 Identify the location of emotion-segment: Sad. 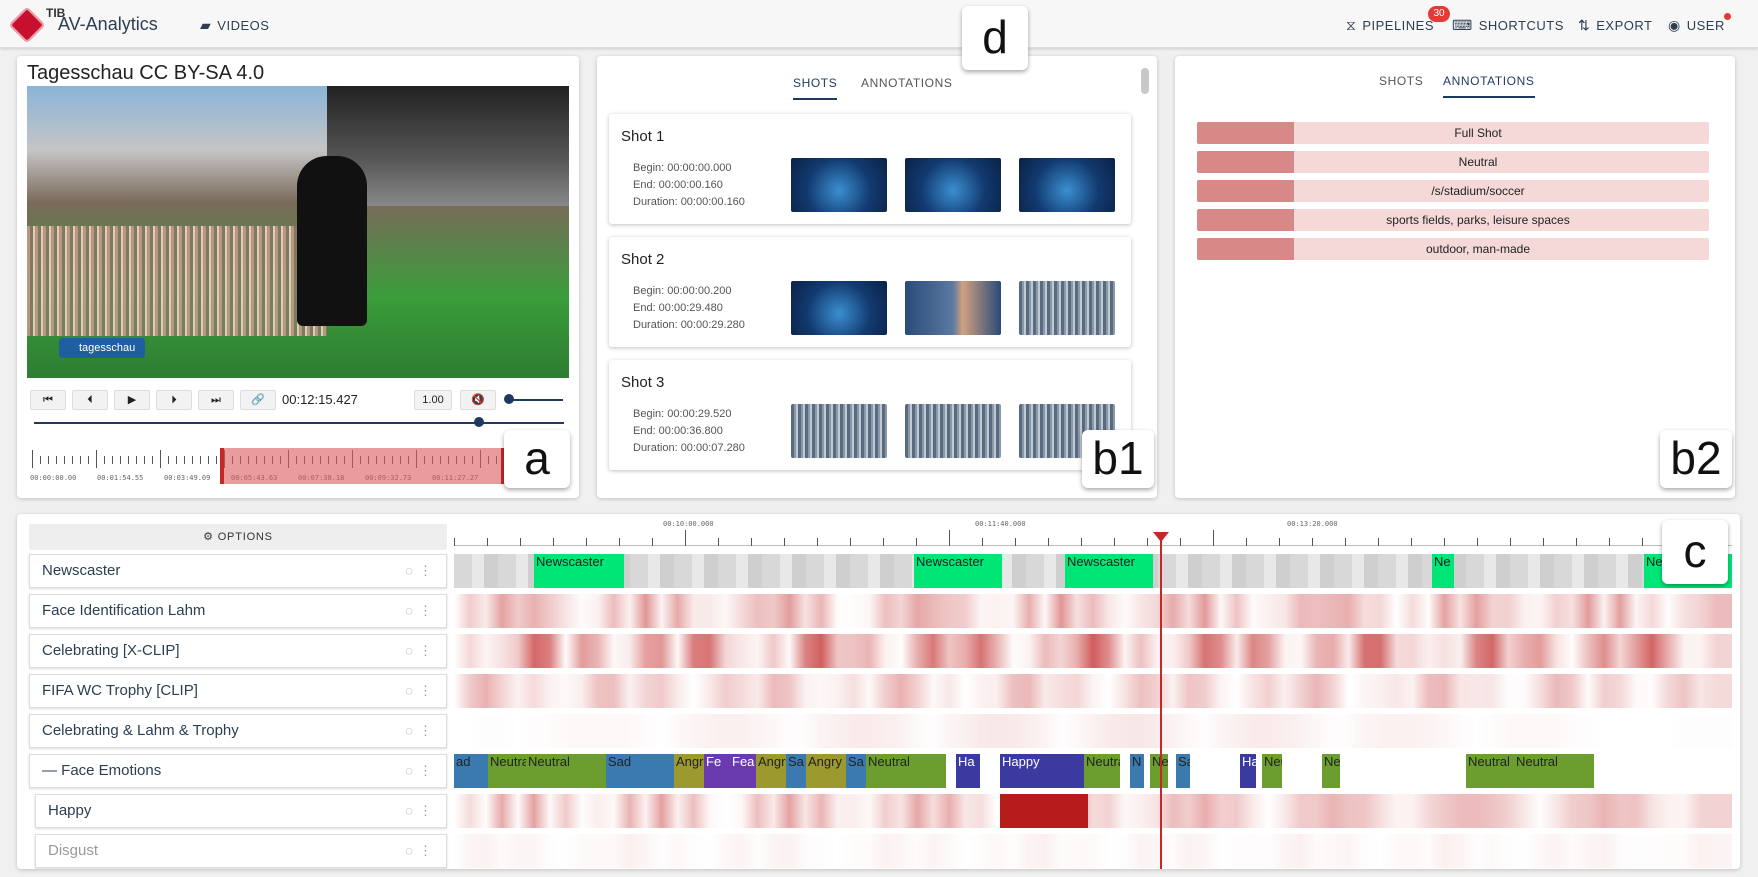
(640, 771).